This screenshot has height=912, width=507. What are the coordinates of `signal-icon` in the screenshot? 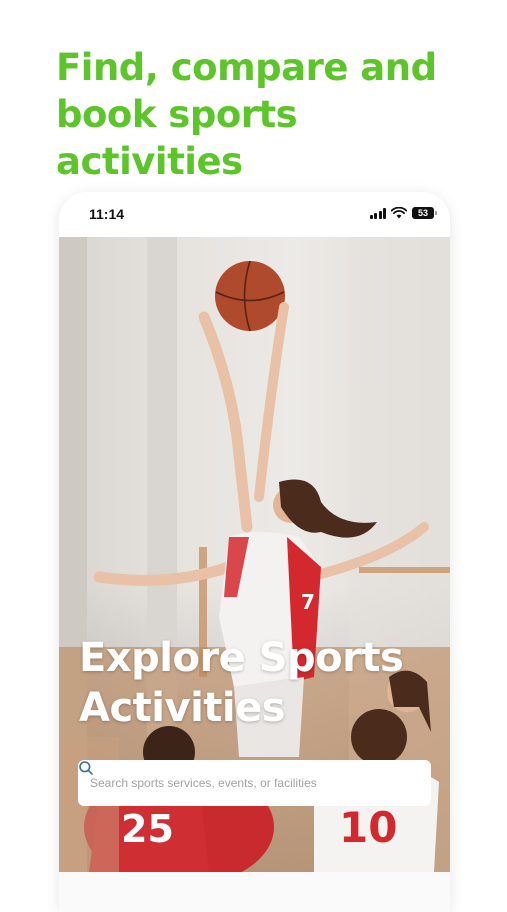 It's located at (377, 213).